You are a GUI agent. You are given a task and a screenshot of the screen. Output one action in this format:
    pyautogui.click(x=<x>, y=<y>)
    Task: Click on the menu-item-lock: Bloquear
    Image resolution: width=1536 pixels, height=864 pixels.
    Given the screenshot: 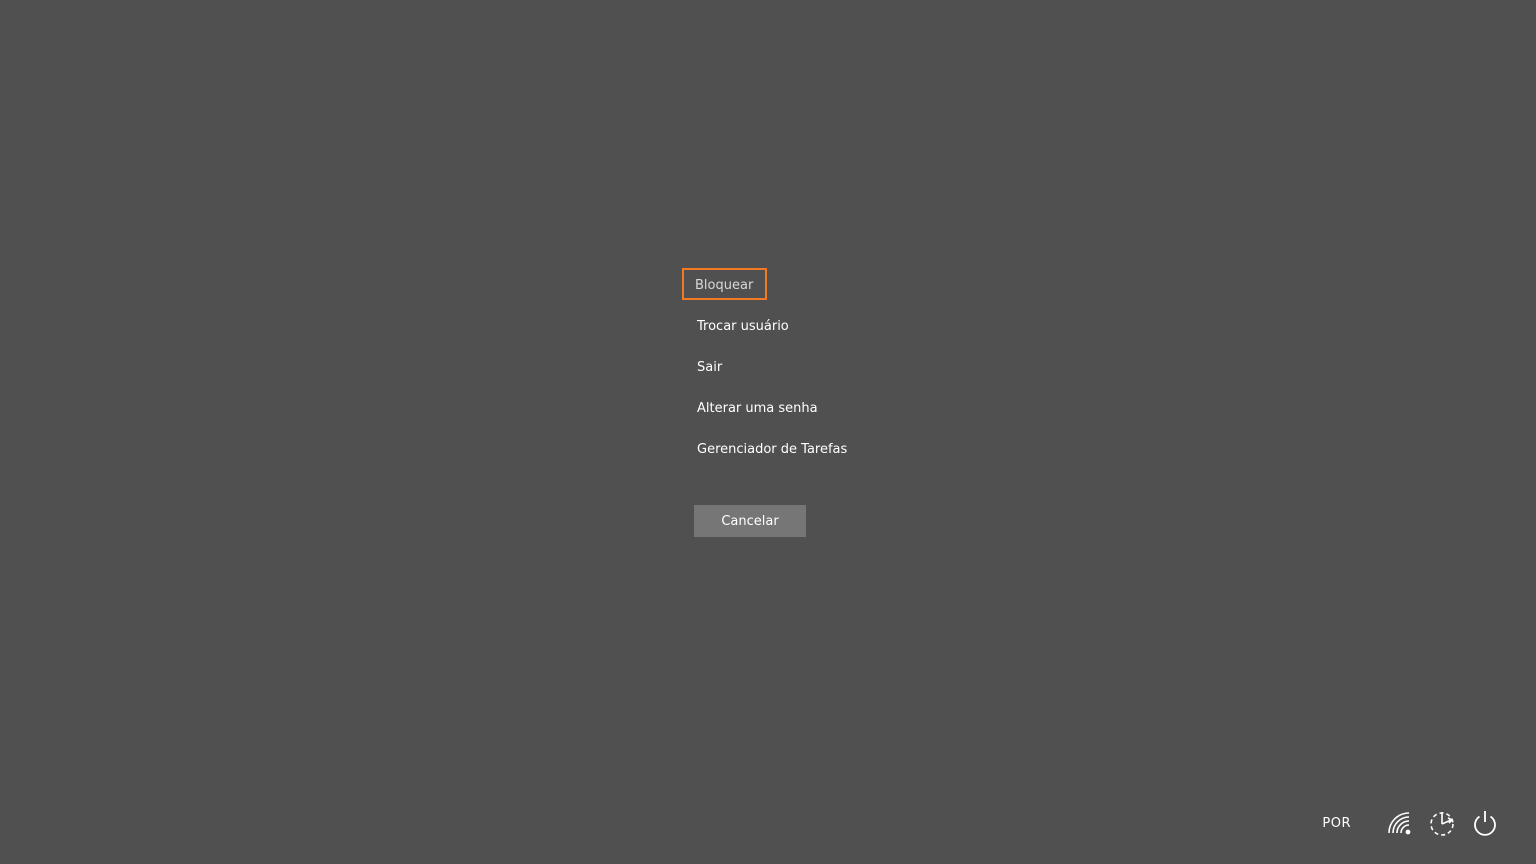 What is the action you would take?
    pyautogui.click(x=725, y=284)
    